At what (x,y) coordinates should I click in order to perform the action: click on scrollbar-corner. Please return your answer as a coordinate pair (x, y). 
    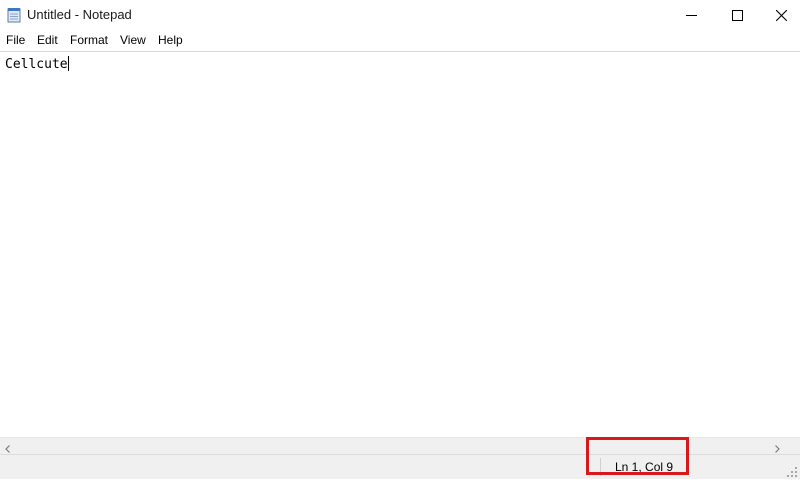
    Looking at the image, I should click on (791, 446).